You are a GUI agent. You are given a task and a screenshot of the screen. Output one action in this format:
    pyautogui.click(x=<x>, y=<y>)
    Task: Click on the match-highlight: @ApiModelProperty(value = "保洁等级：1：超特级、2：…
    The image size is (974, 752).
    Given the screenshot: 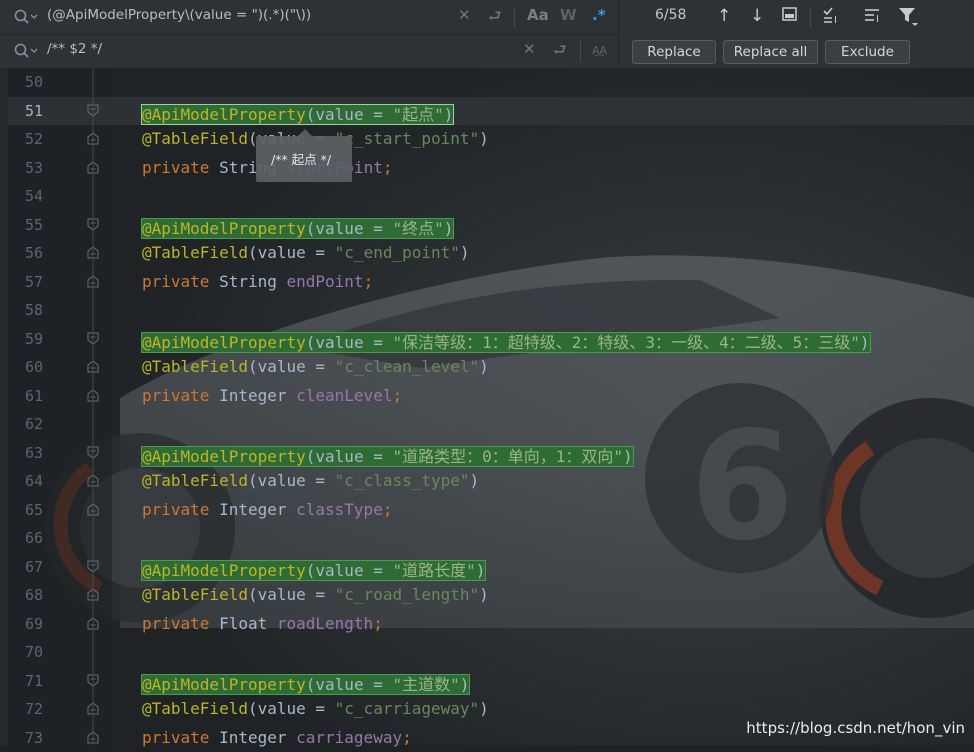 What is the action you would take?
    pyautogui.click(x=506, y=342)
    